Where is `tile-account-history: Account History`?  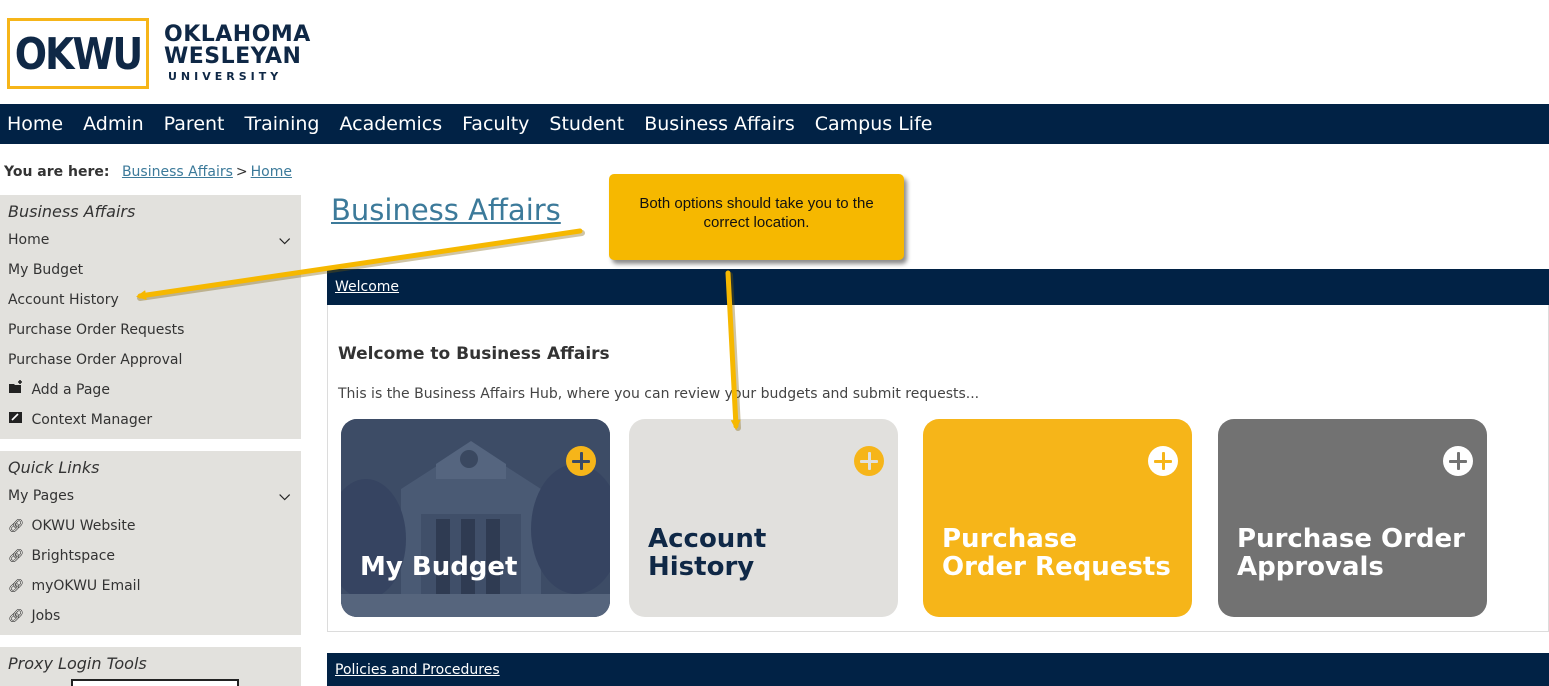
tile-account-history: Account History is located at coordinates (763, 518).